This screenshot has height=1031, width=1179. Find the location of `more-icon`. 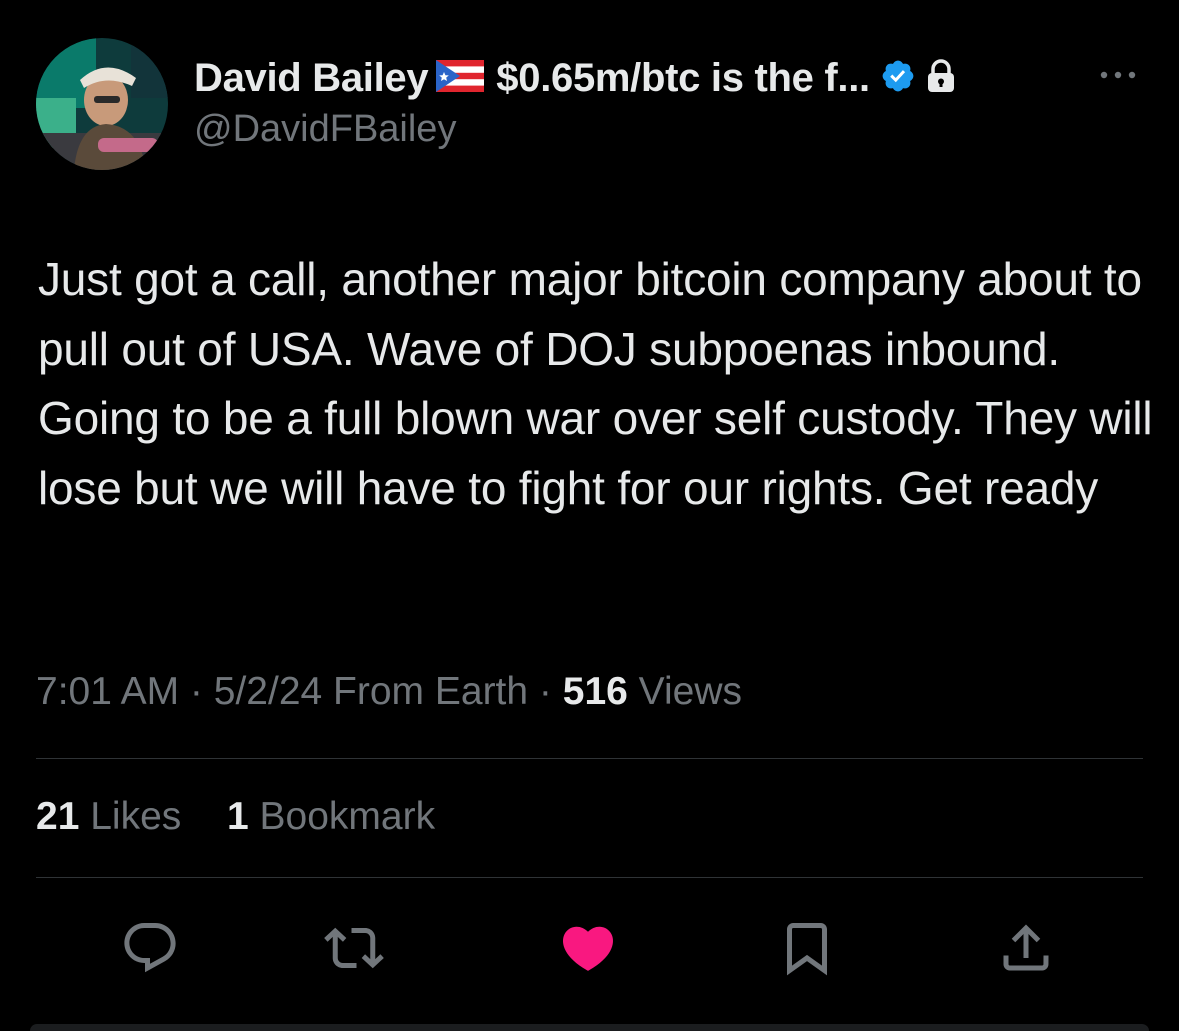

more-icon is located at coordinates (1118, 75).